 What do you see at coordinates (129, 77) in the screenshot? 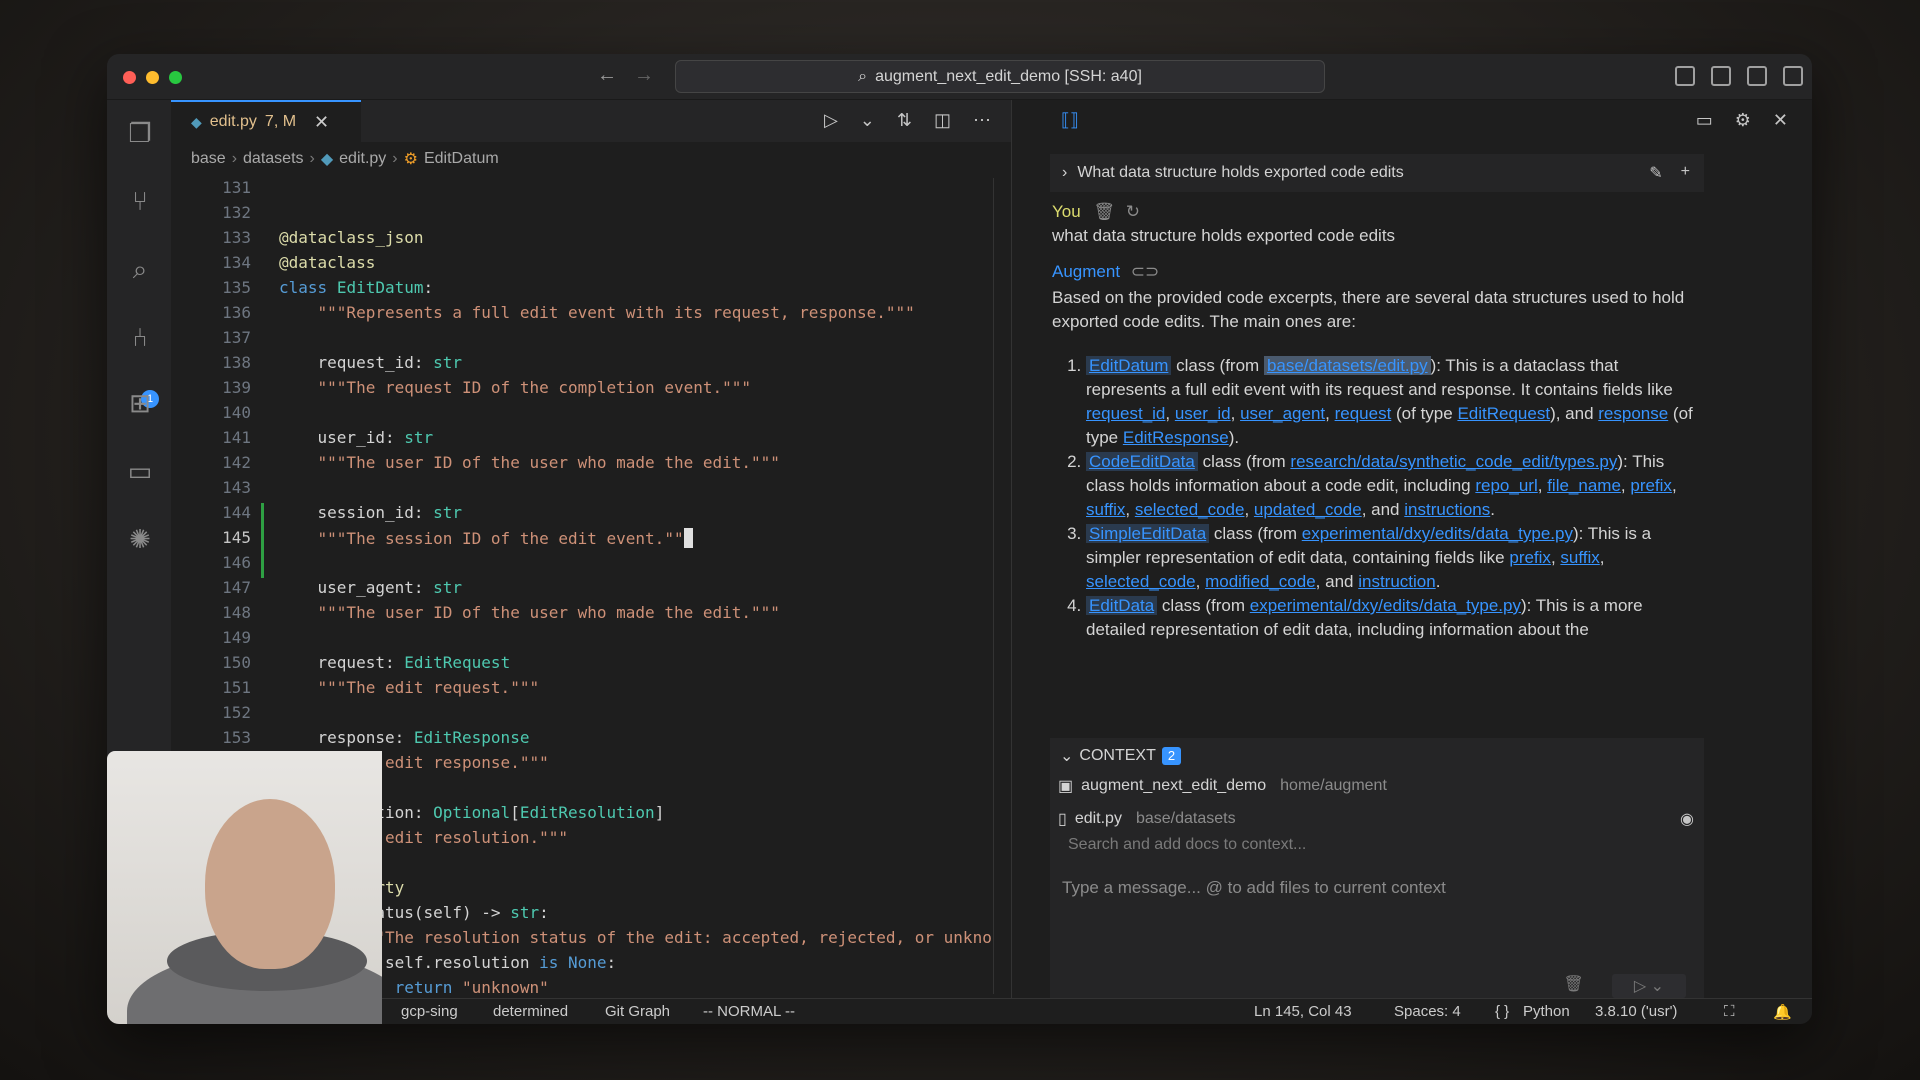
I see `close-window-button` at bounding box center [129, 77].